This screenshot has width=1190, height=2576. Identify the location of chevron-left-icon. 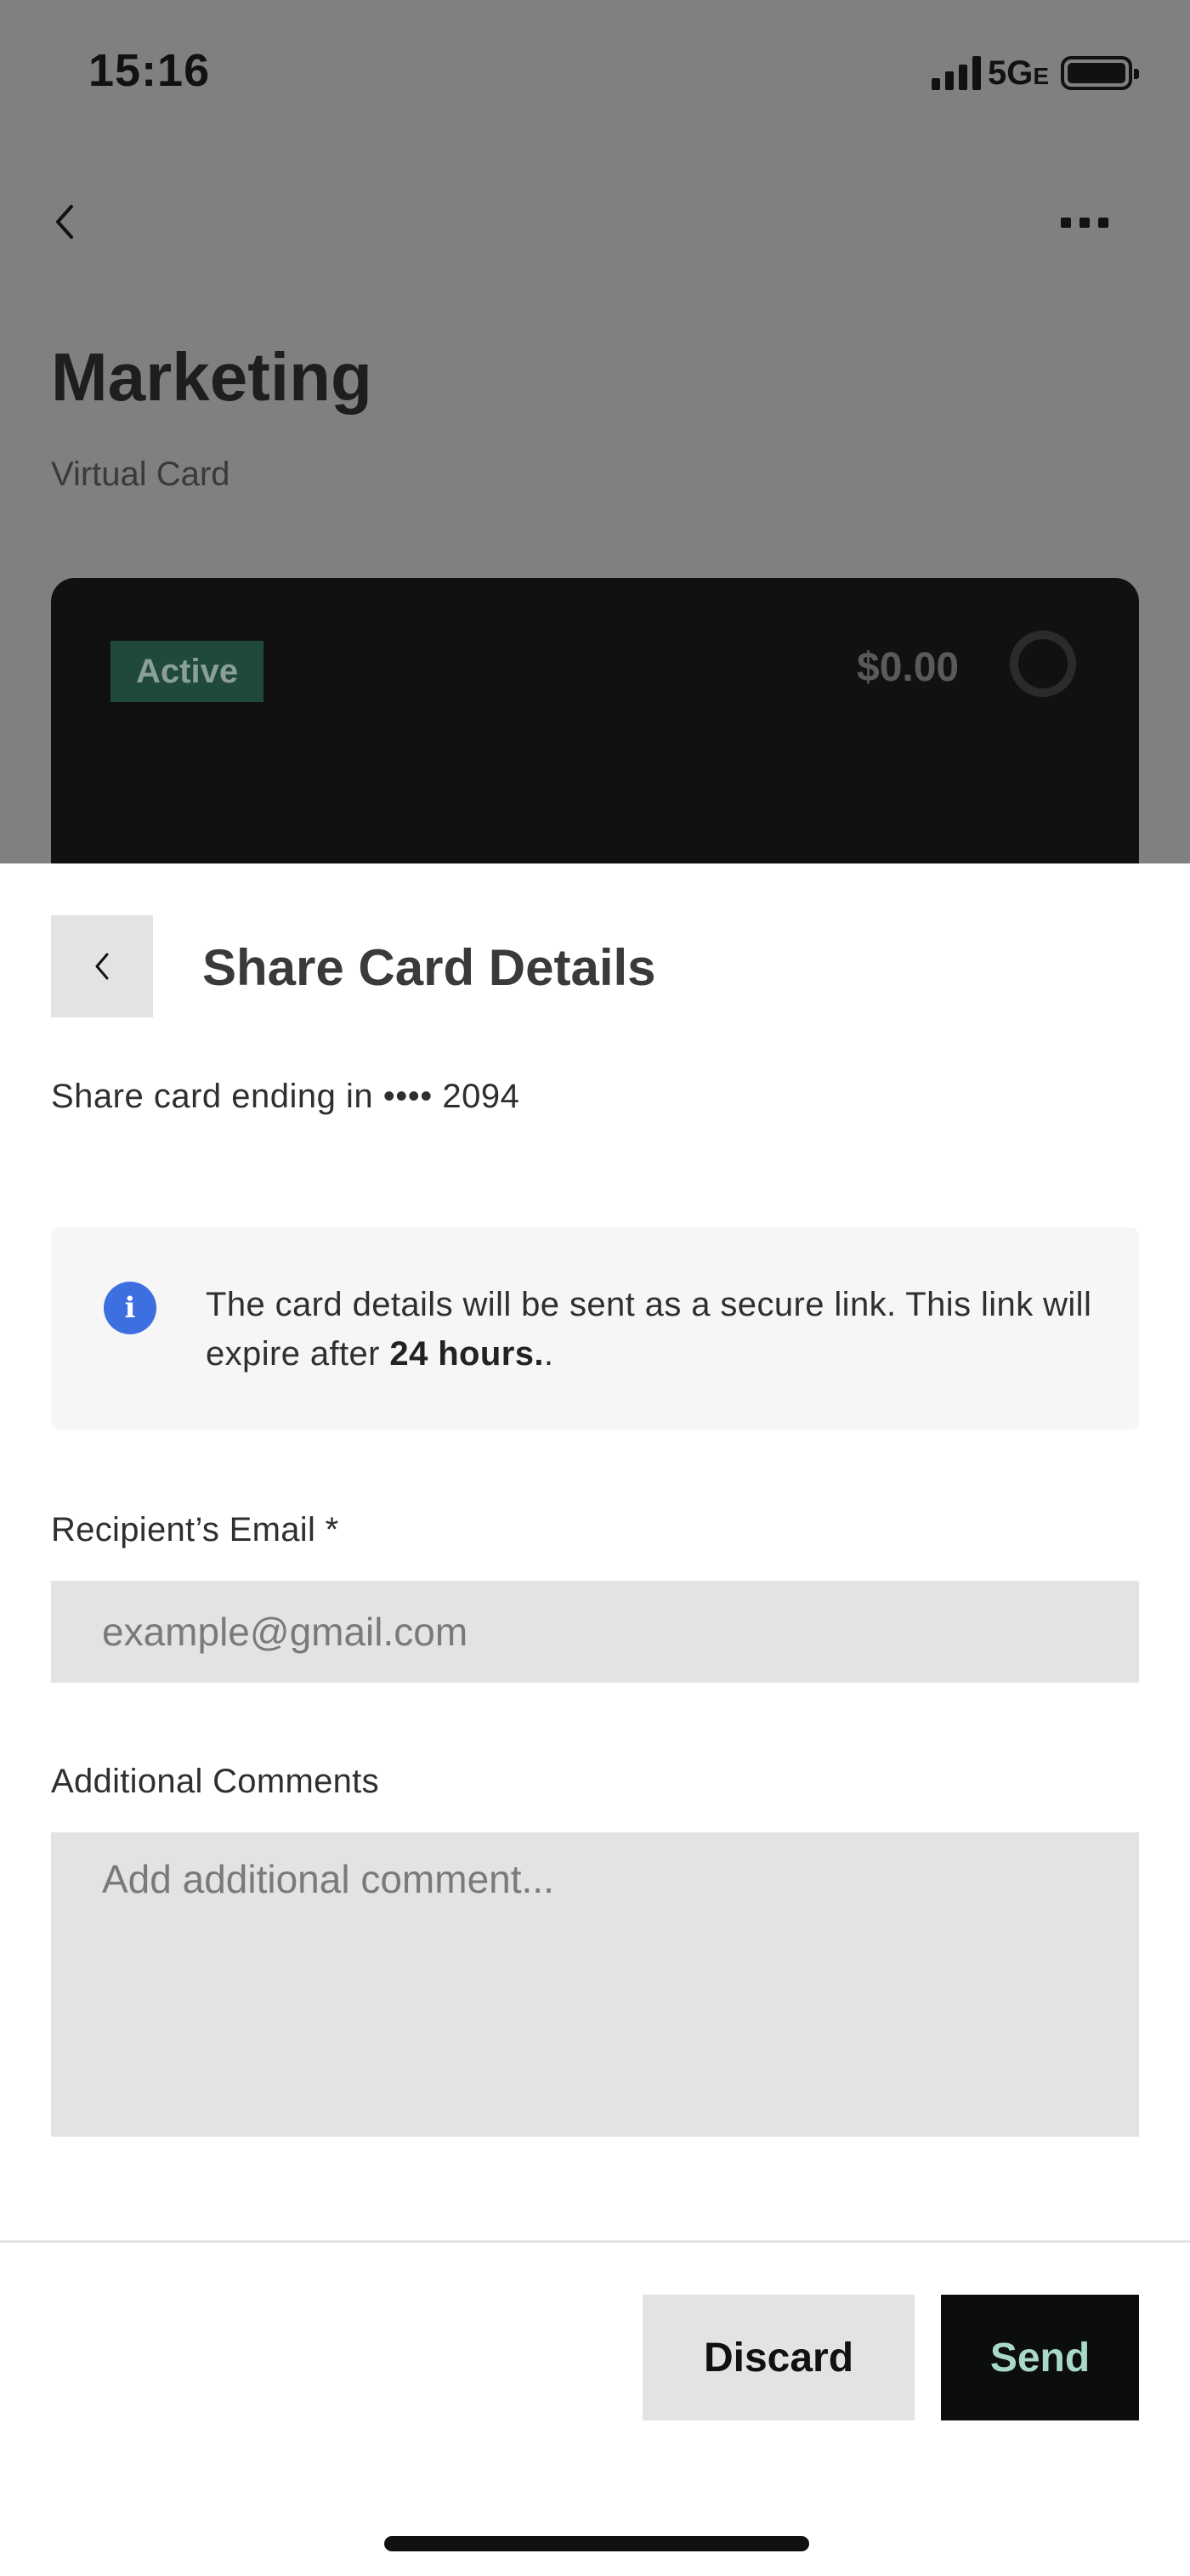
(102, 966).